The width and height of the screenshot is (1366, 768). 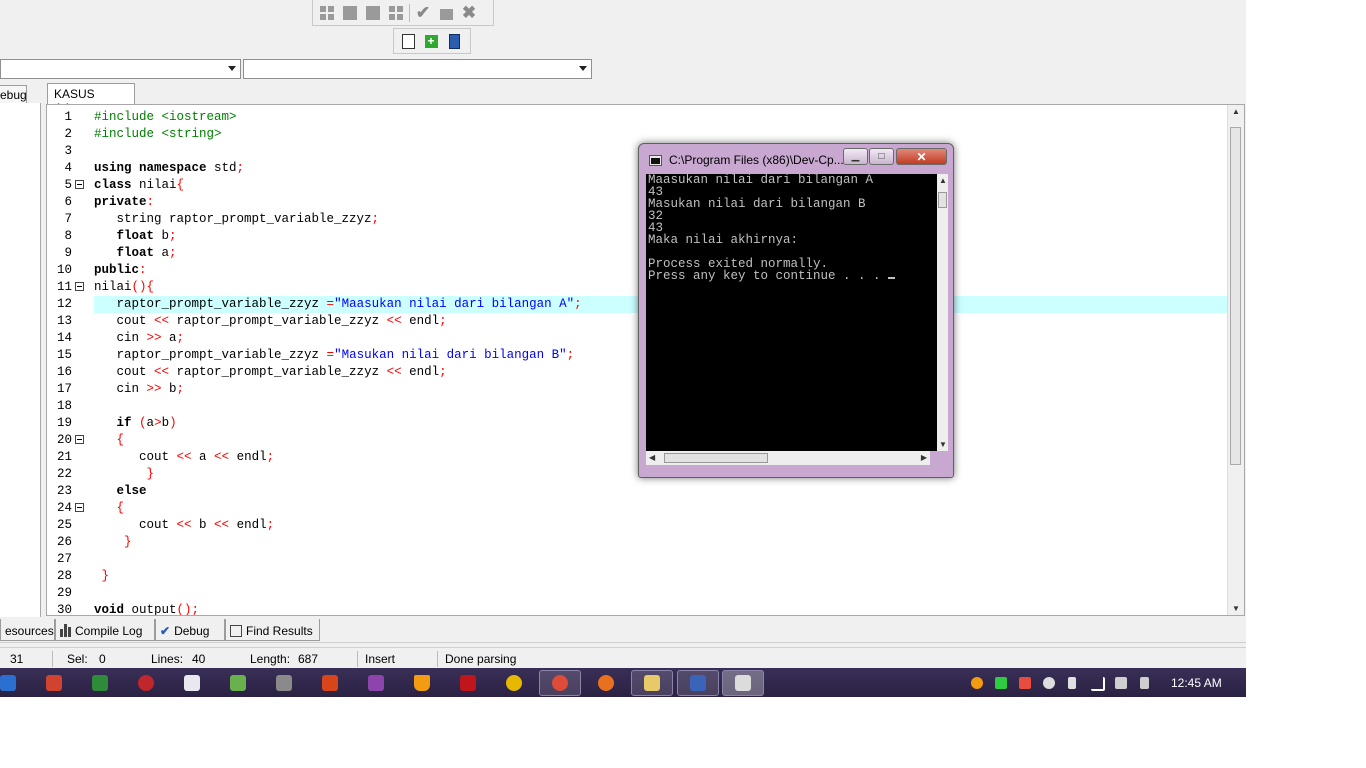 What do you see at coordinates (623, 645) in the screenshot?
I see `panel-splitter` at bounding box center [623, 645].